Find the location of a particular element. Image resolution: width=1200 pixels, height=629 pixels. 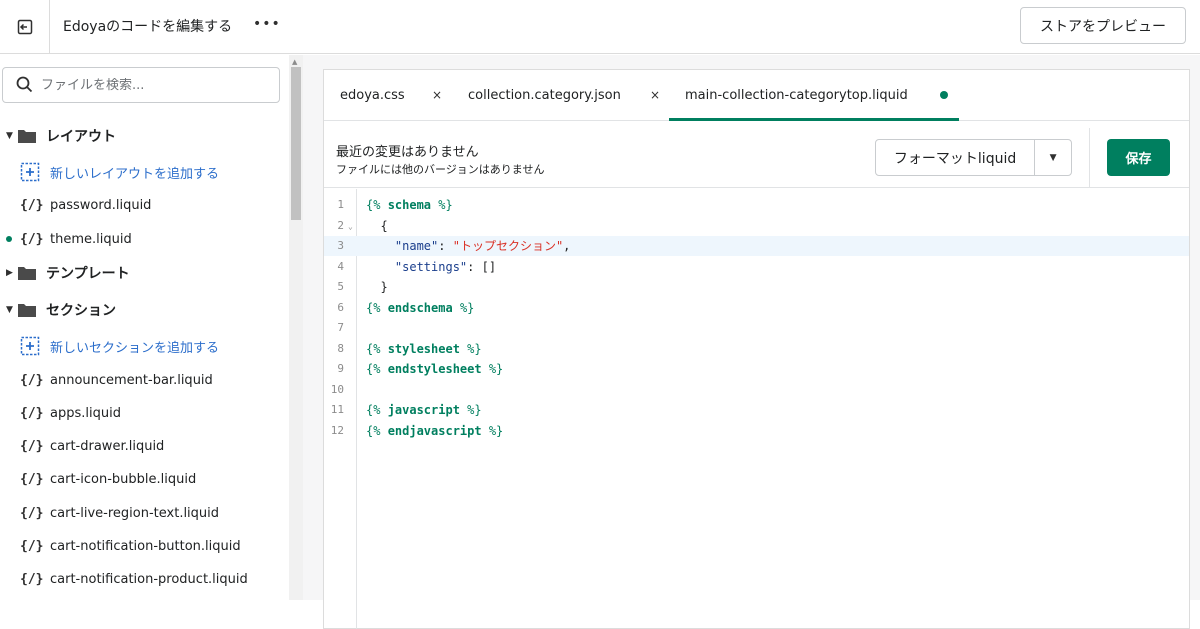

file-label: cart-notification-button.liquid is located at coordinates (145, 546).